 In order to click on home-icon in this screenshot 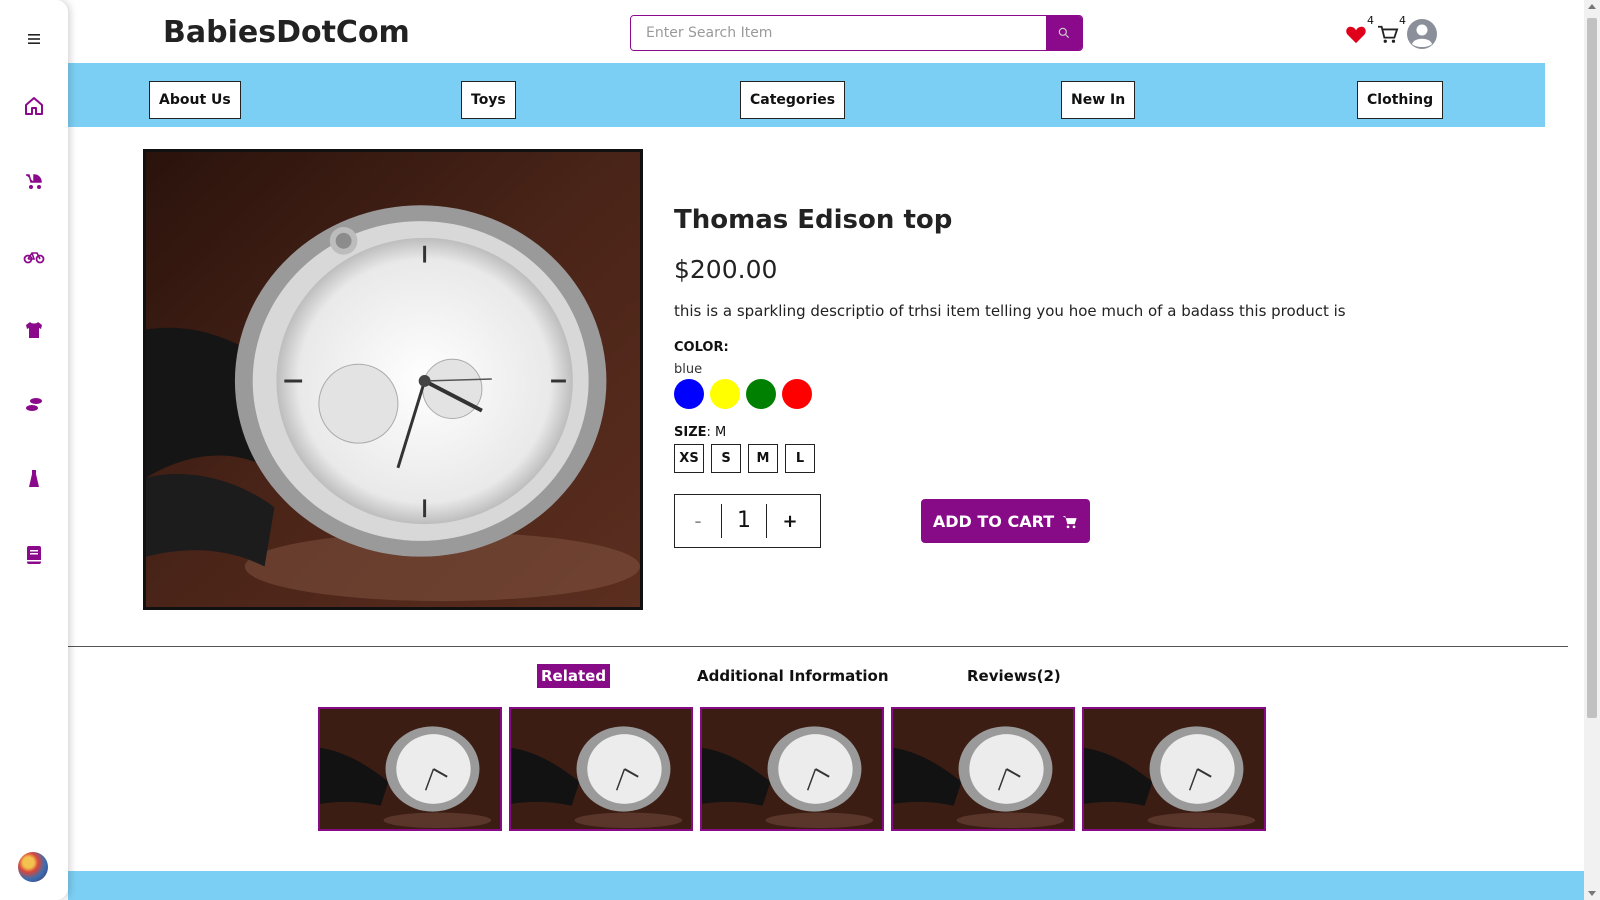, I will do `click(34, 106)`.